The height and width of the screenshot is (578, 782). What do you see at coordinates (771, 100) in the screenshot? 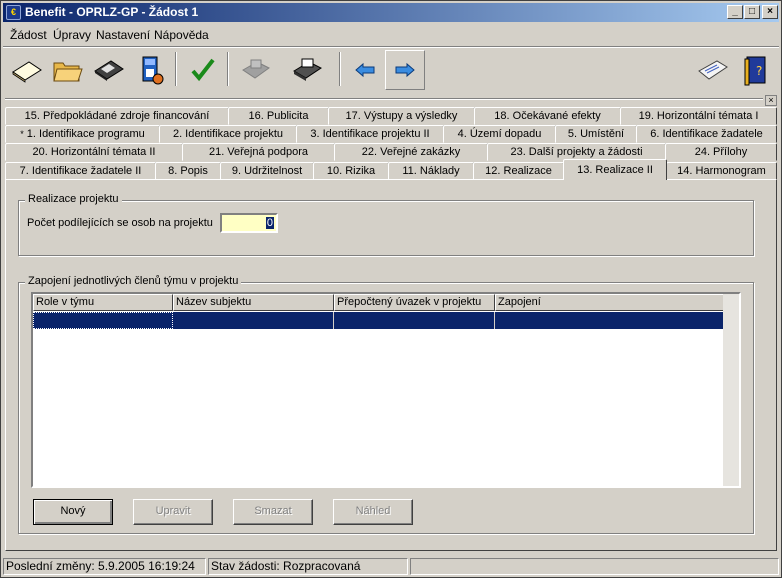
I see `panel-close-button: ×` at bounding box center [771, 100].